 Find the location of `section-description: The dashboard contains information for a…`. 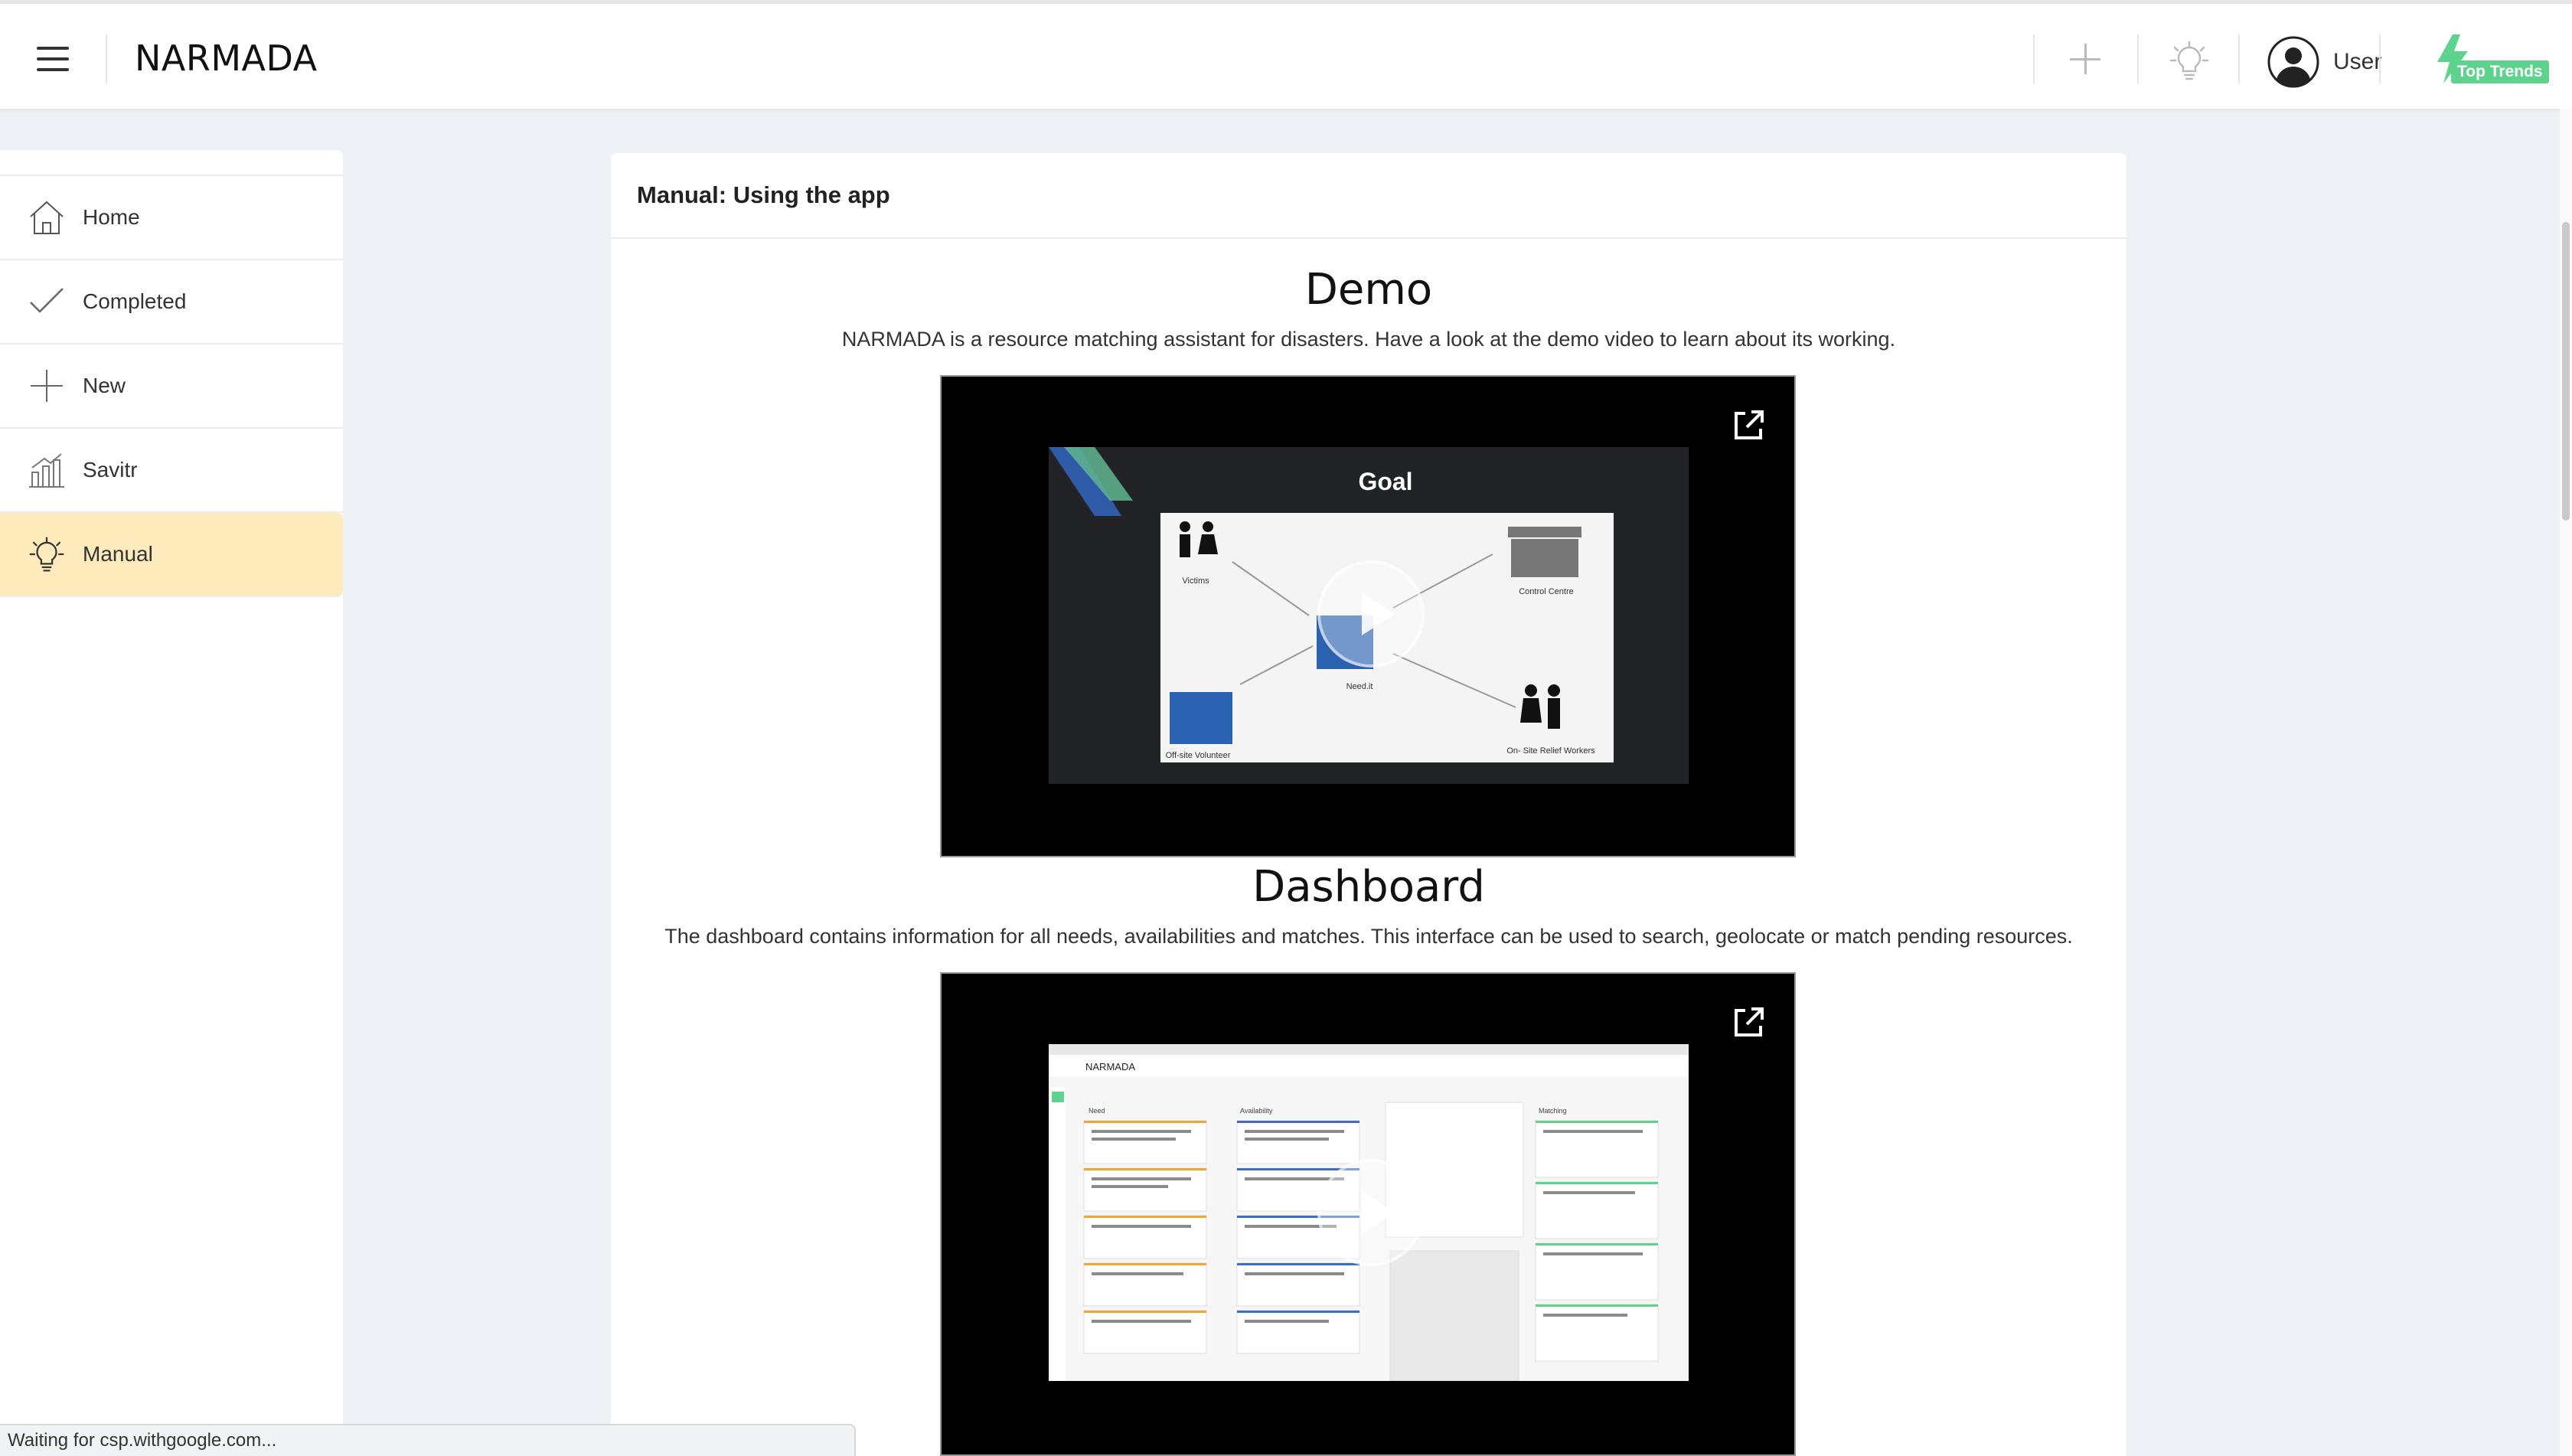

section-description: The dashboard contains information for a… is located at coordinates (1368, 937).